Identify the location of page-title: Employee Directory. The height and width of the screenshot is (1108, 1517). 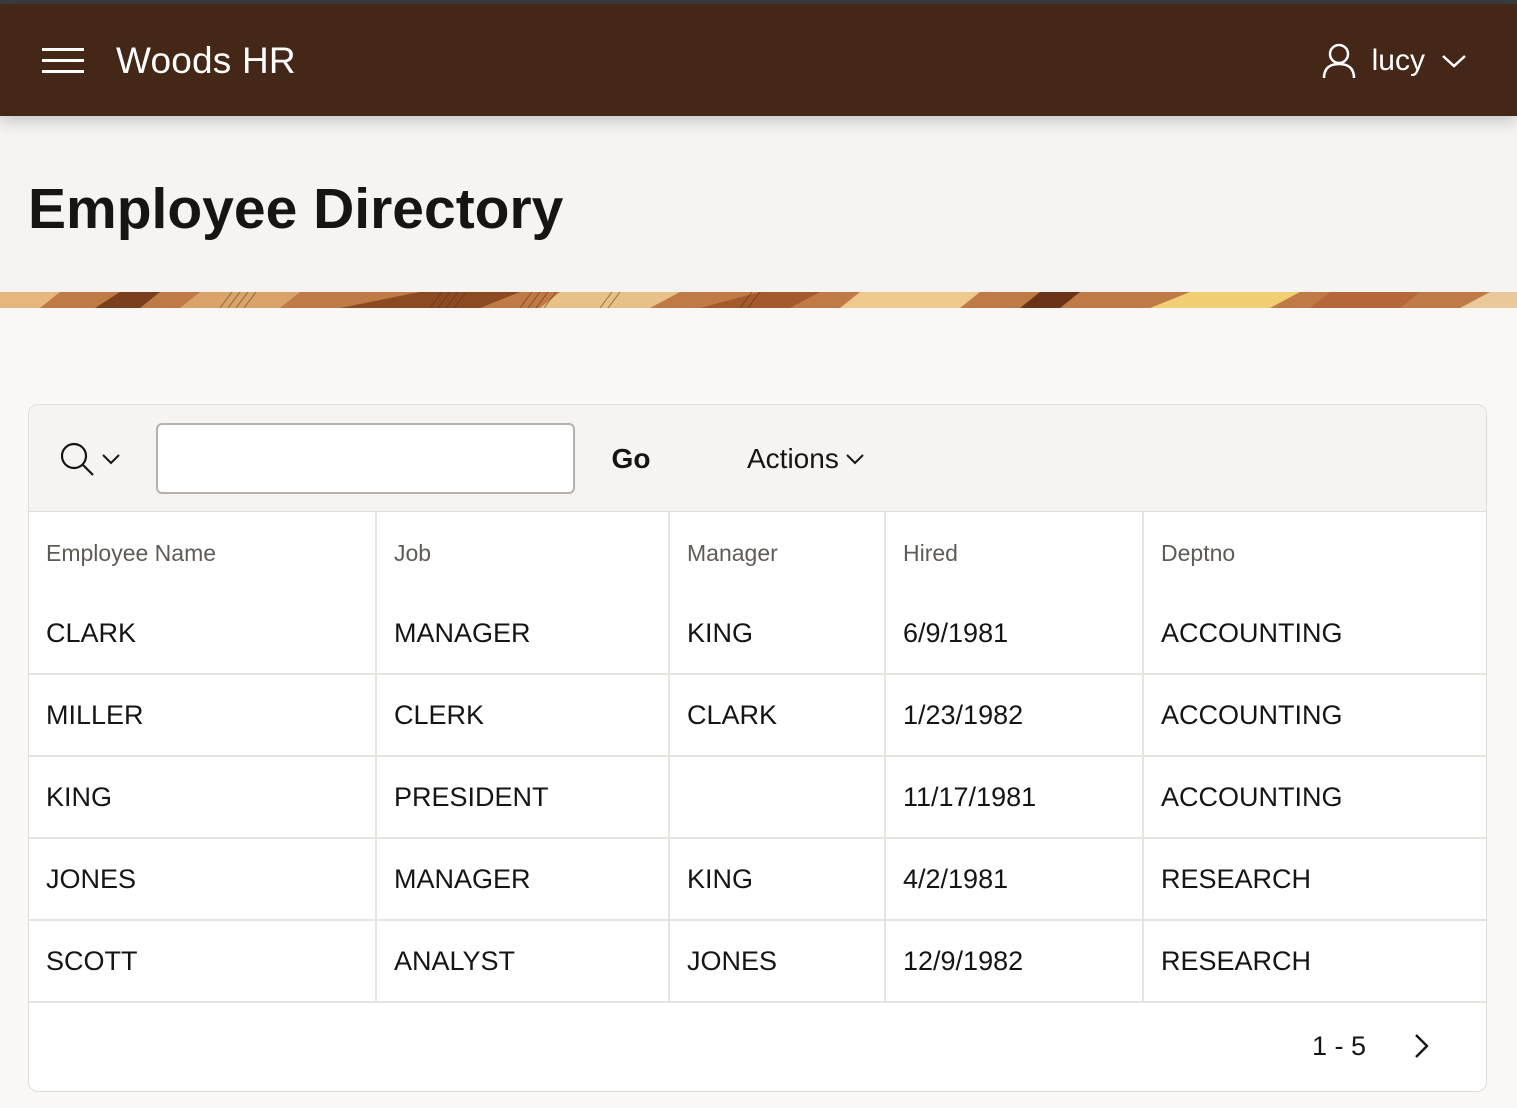
(296, 209).